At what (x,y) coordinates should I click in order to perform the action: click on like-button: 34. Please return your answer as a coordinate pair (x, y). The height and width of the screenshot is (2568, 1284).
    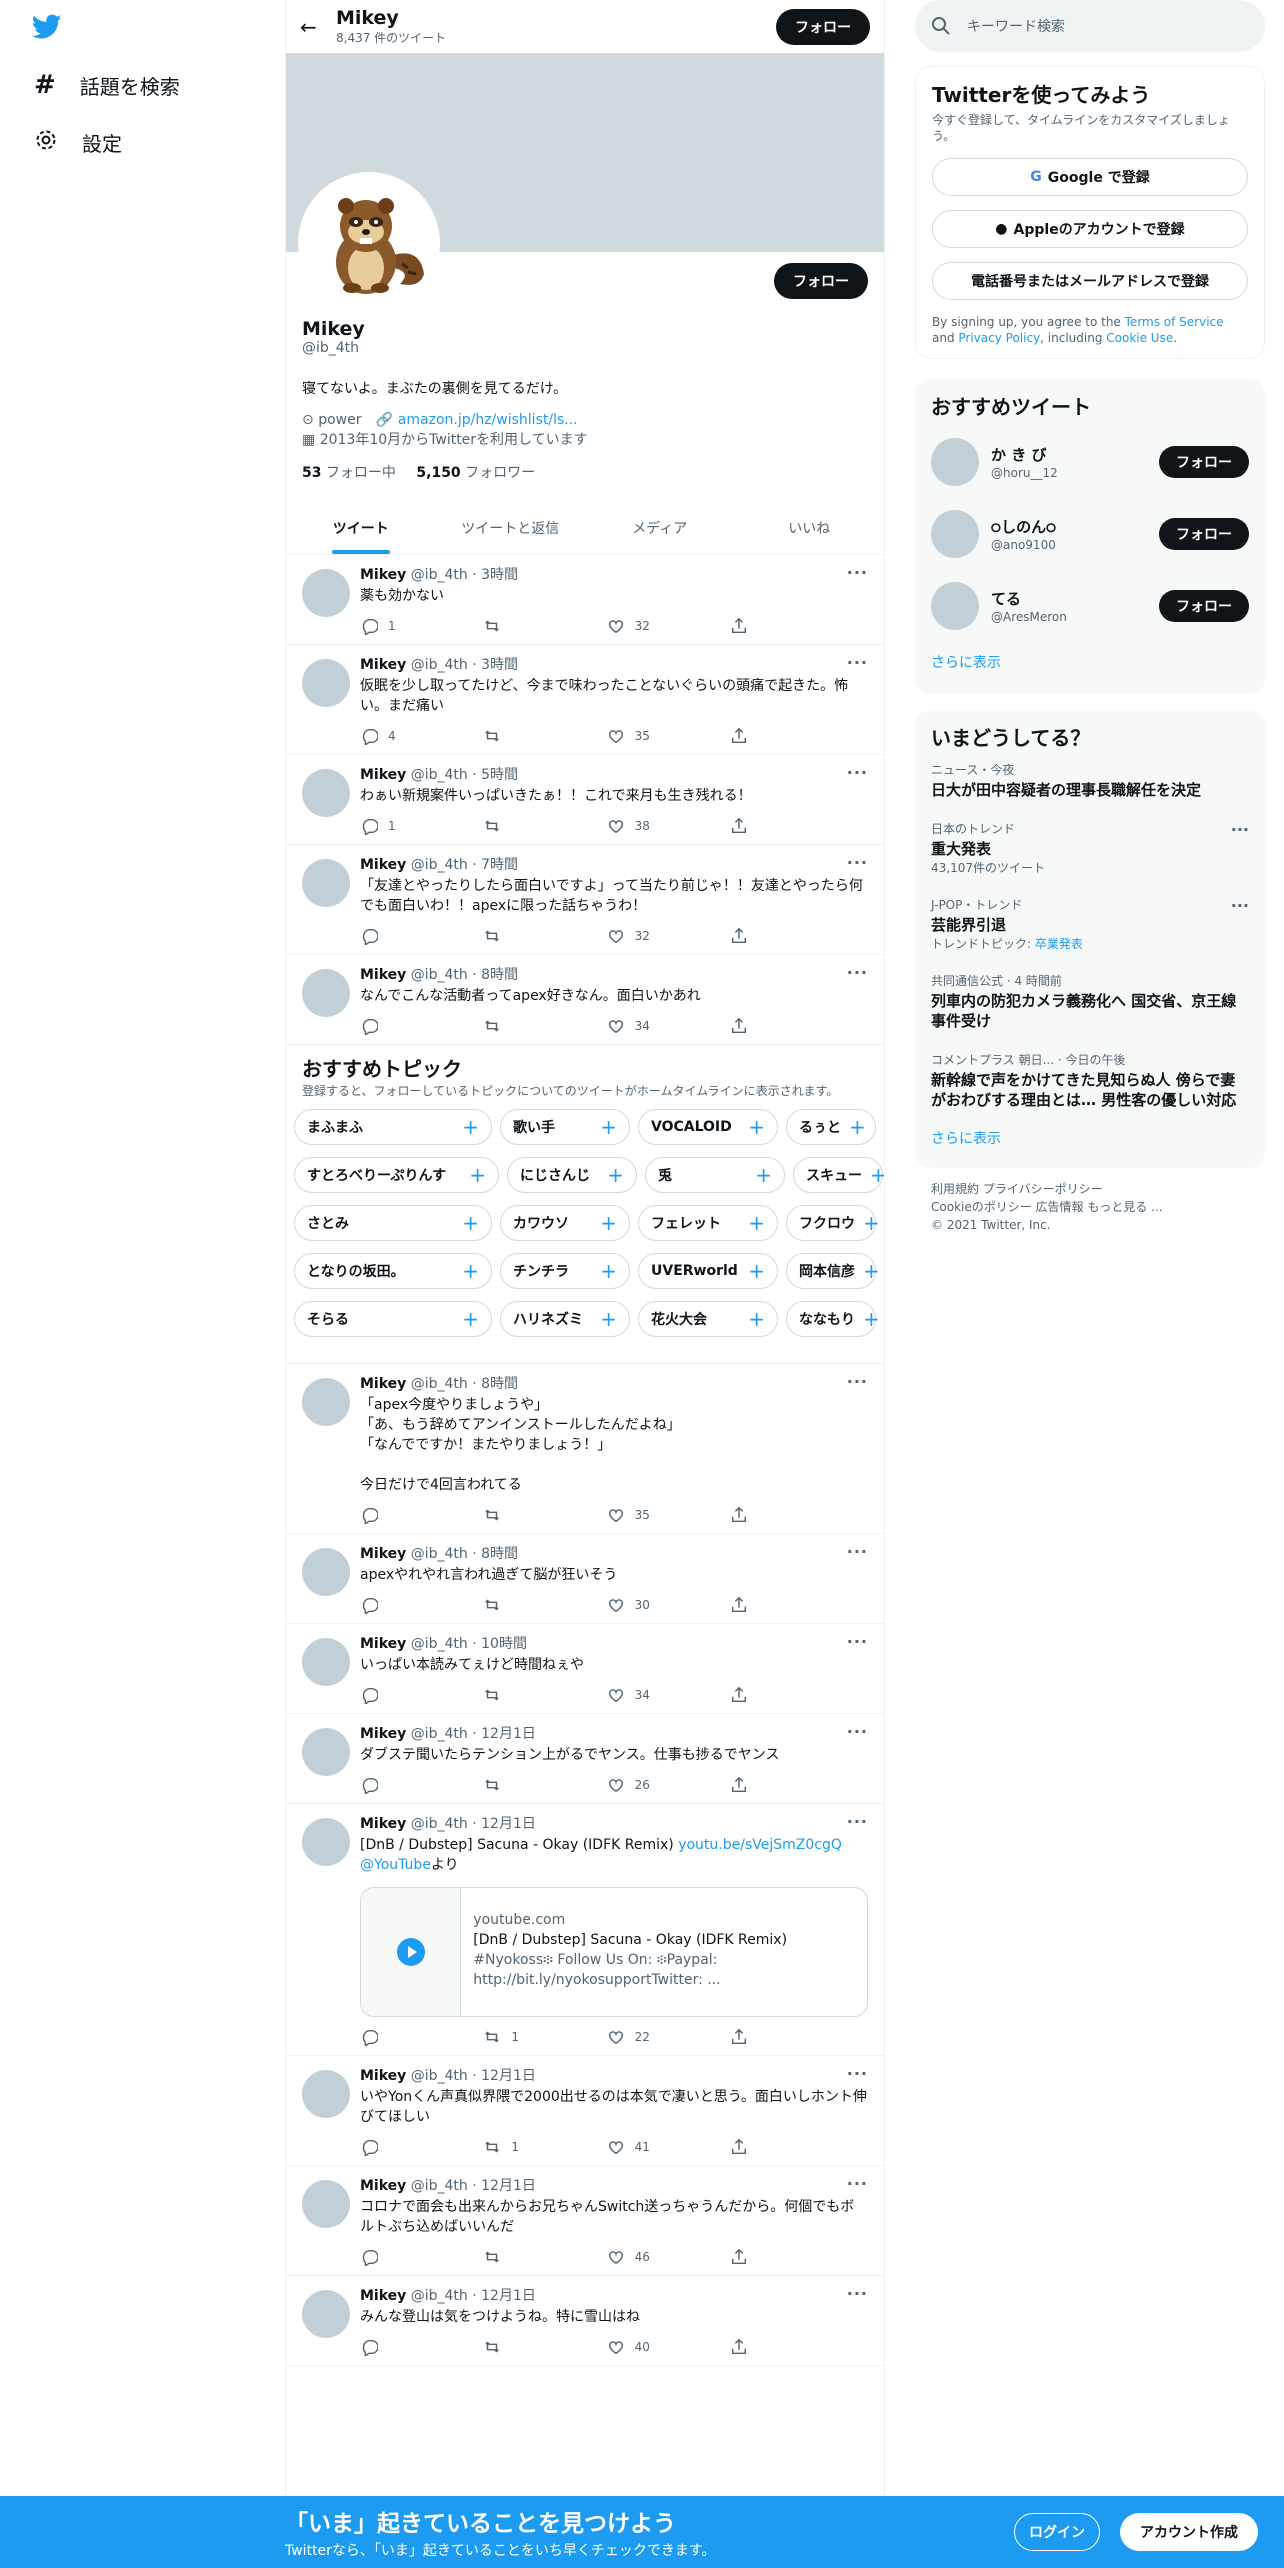
    Looking at the image, I should click on (637, 1026).